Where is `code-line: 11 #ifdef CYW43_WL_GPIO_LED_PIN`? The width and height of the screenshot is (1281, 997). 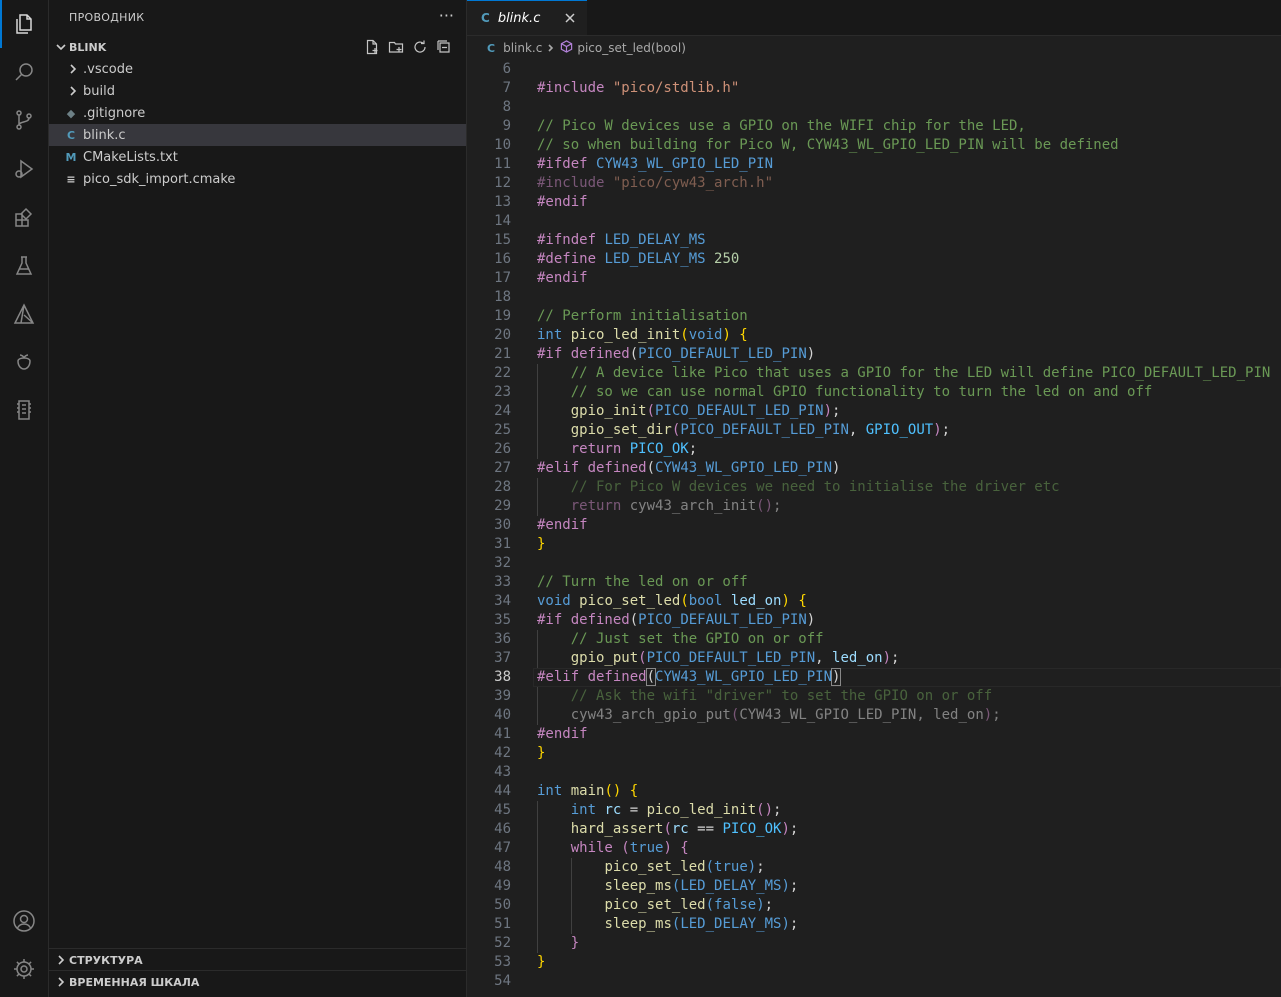 code-line: 11 #ifdef CYW43_WL_GPIO_LED_PIN is located at coordinates (874, 164).